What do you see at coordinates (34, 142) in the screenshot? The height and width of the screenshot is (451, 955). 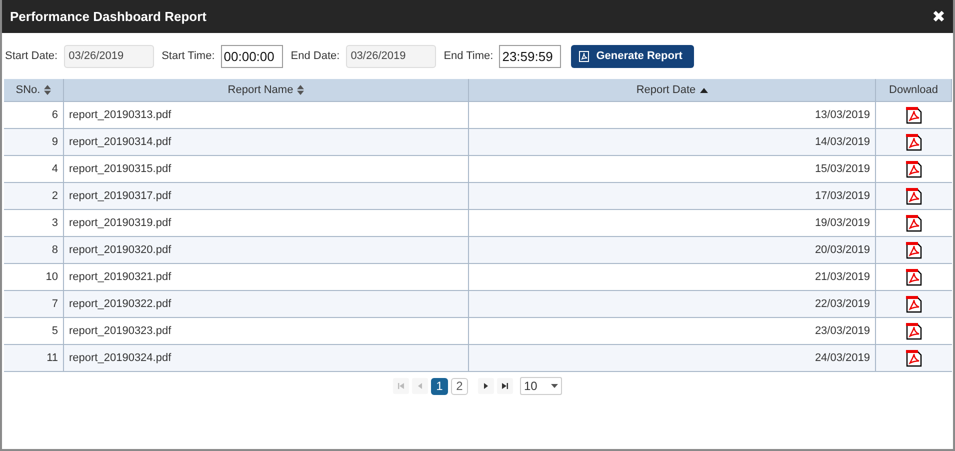 I see `table-cell: 9` at bounding box center [34, 142].